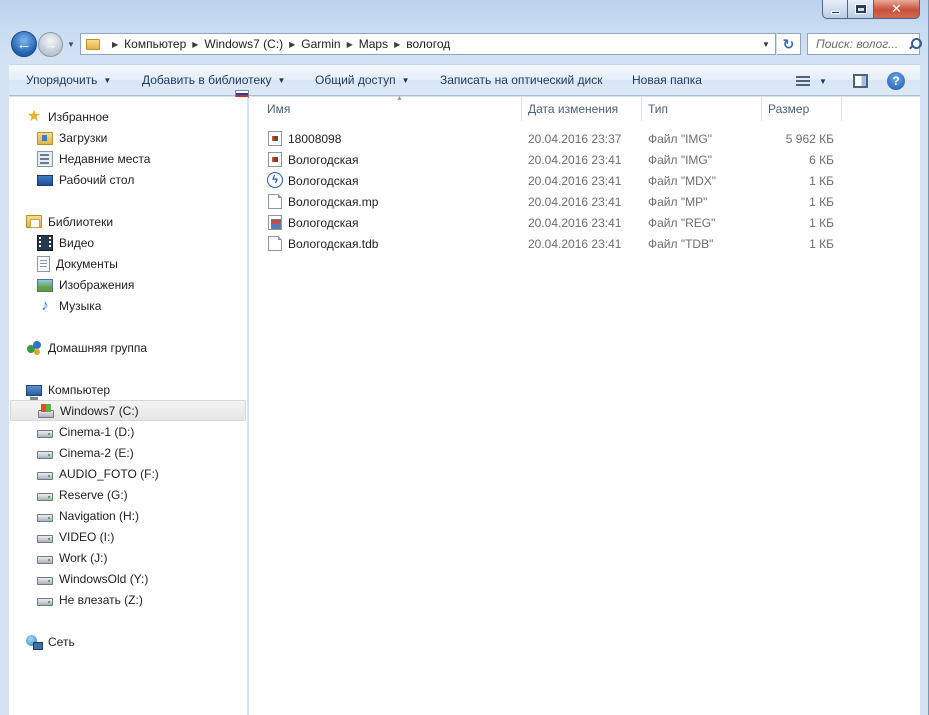 The width and height of the screenshot is (929, 715). I want to click on sidebar-favorites: ★ Избранное, so click(67, 116).